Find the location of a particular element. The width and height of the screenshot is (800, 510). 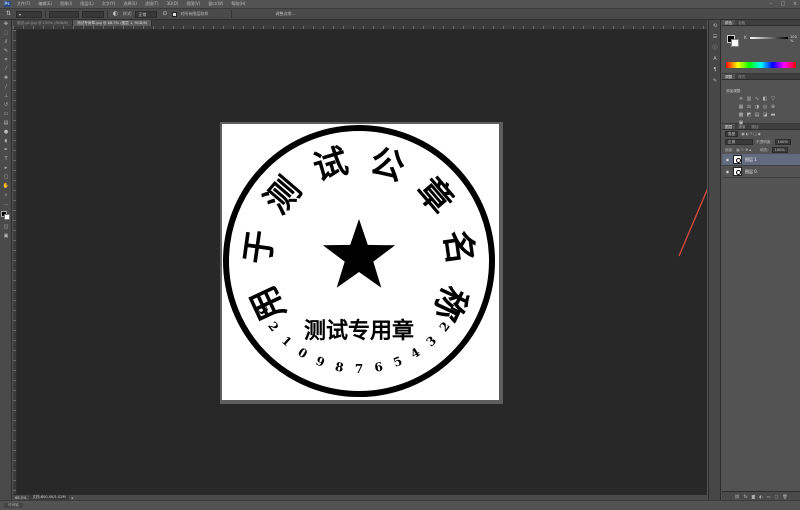

exposure-icon: ◧ is located at coordinates (765, 99).